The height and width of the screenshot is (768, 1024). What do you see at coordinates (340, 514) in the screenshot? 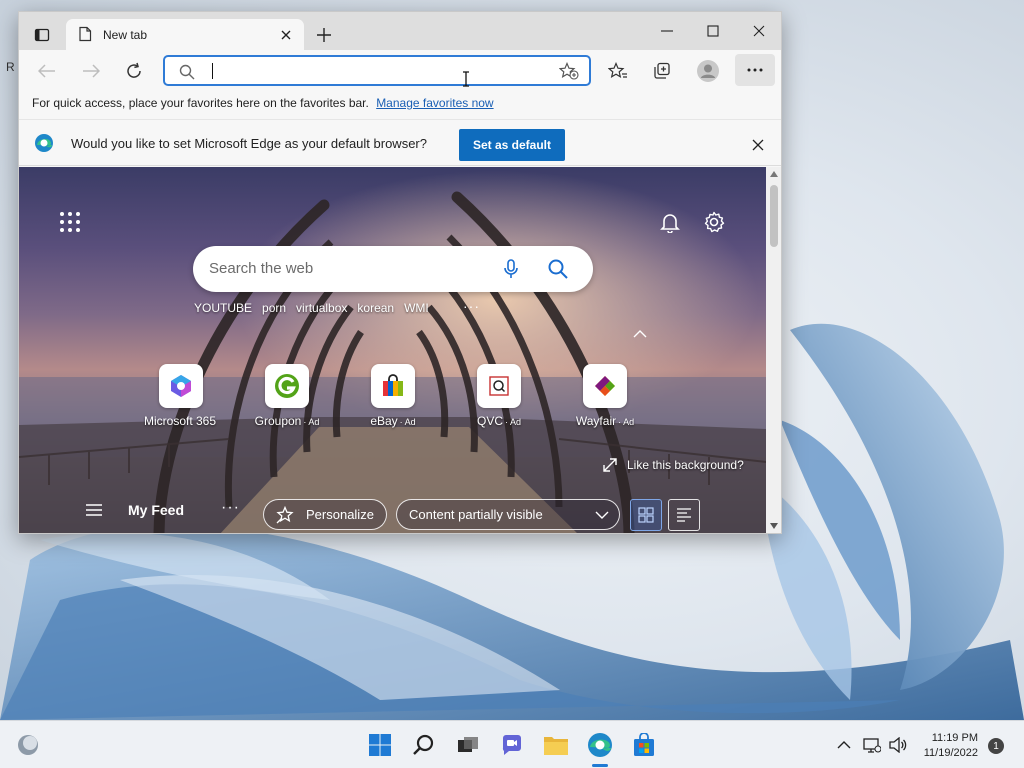
I see `personalize-label: Personalize` at bounding box center [340, 514].